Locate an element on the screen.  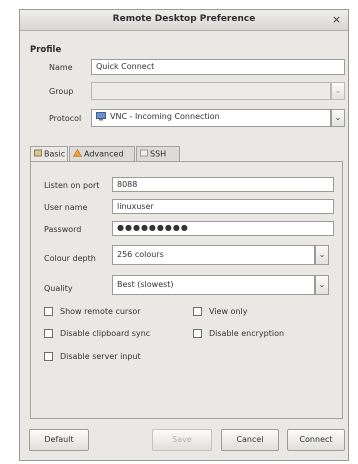
ssh-icon is located at coordinates (144, 154).